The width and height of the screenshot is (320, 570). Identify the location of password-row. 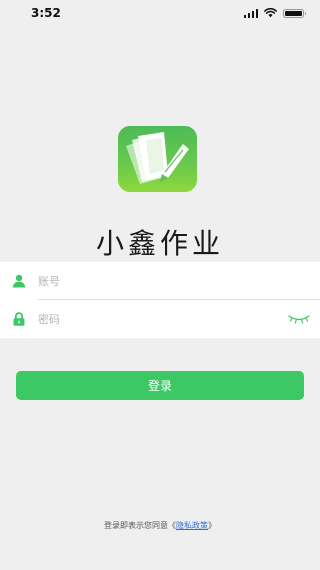
(160, 319).